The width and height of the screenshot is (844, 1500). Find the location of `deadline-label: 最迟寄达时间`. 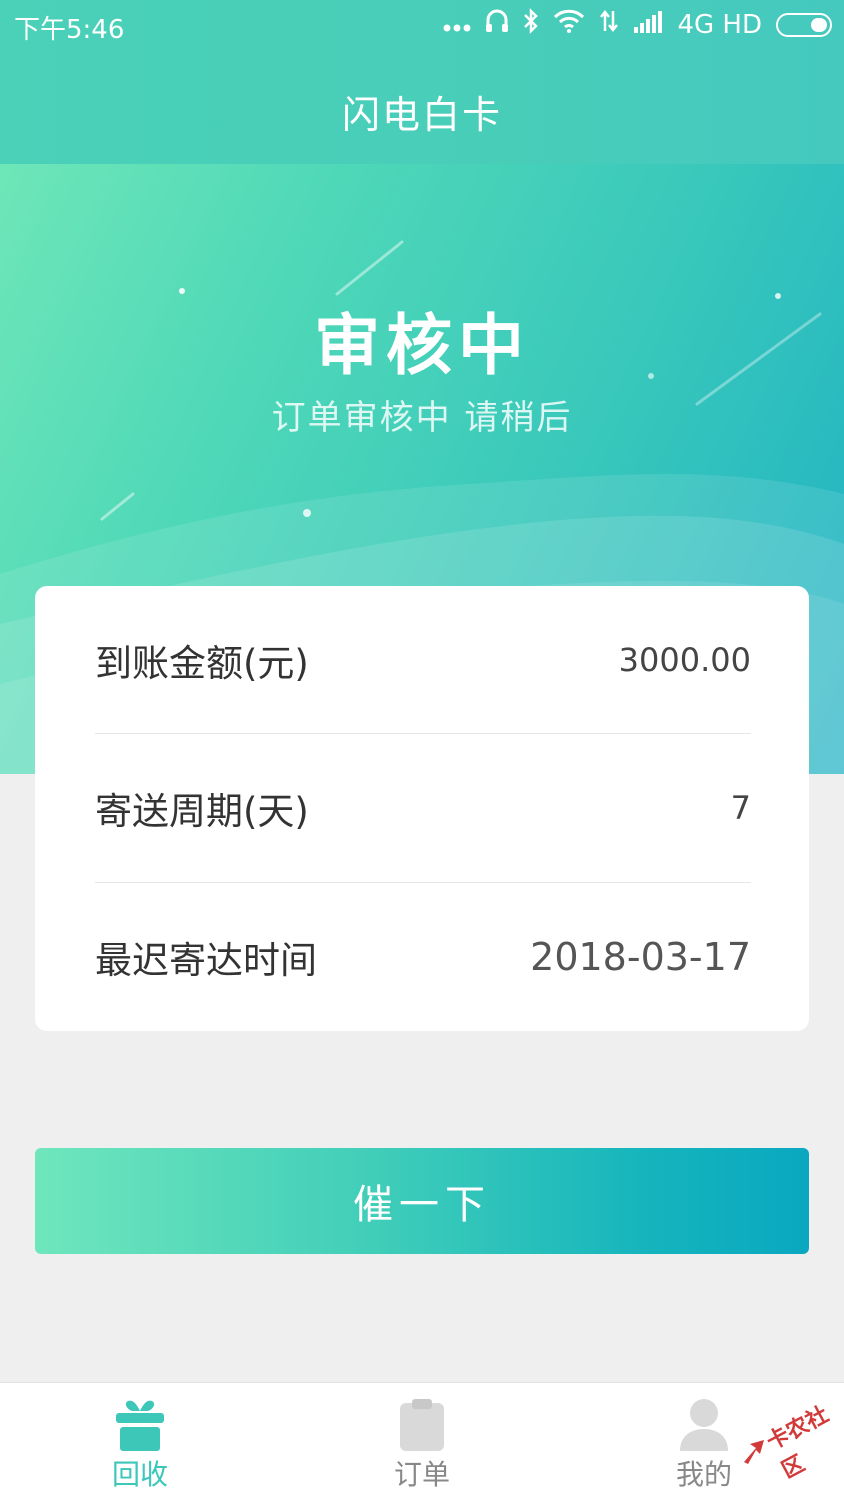

deadline-label: 最迟寄达时间 is located at coordinates (206, 960).